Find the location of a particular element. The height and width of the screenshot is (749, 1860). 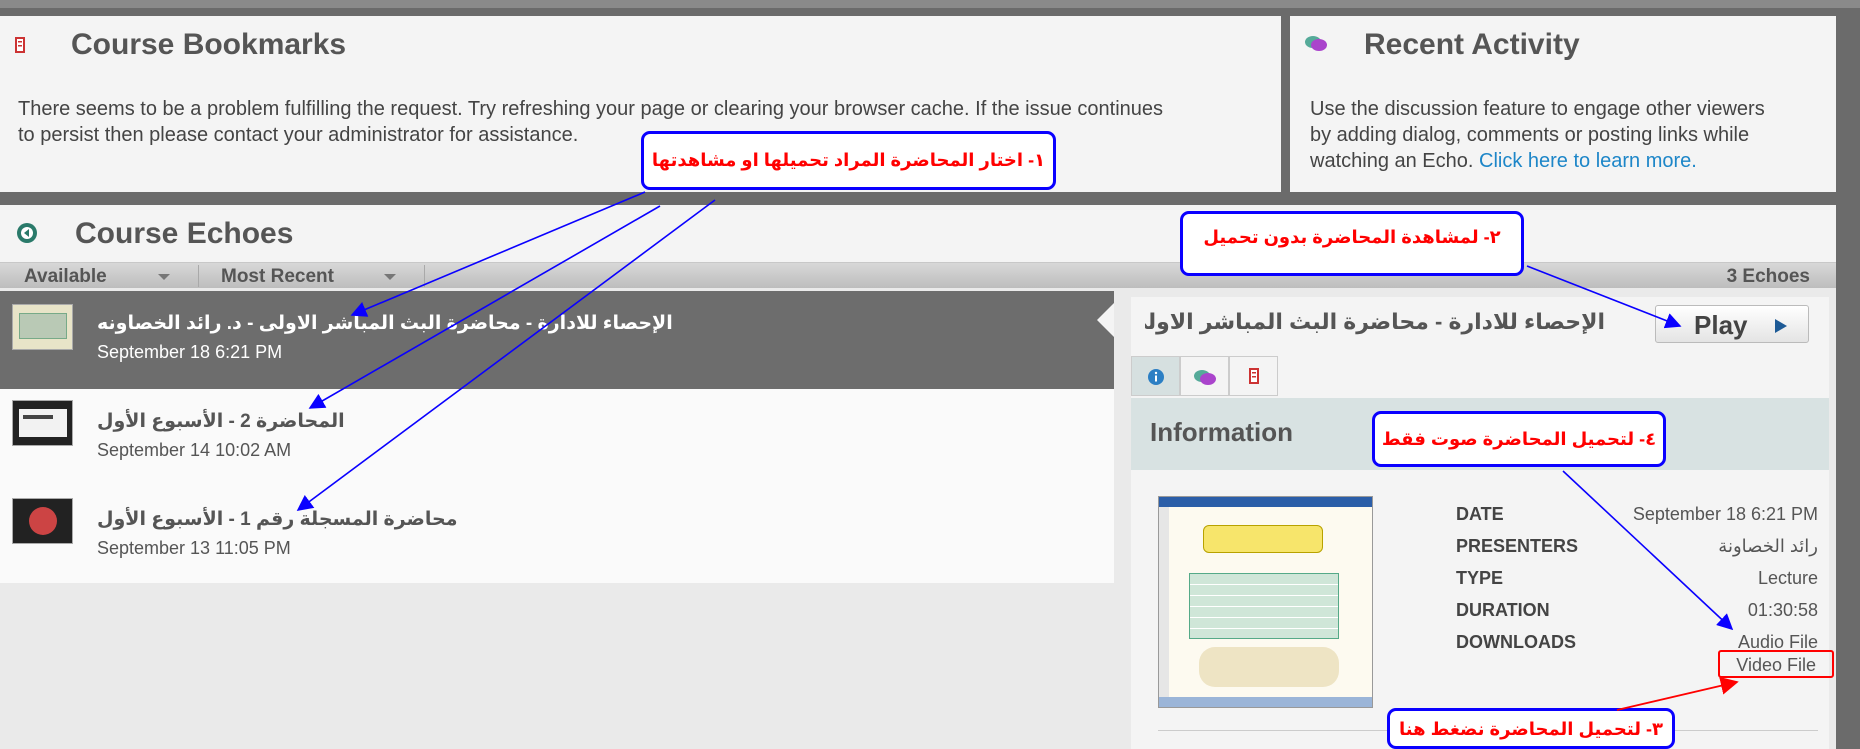

arrow-to-audio is located at coordinates (1648, 550).